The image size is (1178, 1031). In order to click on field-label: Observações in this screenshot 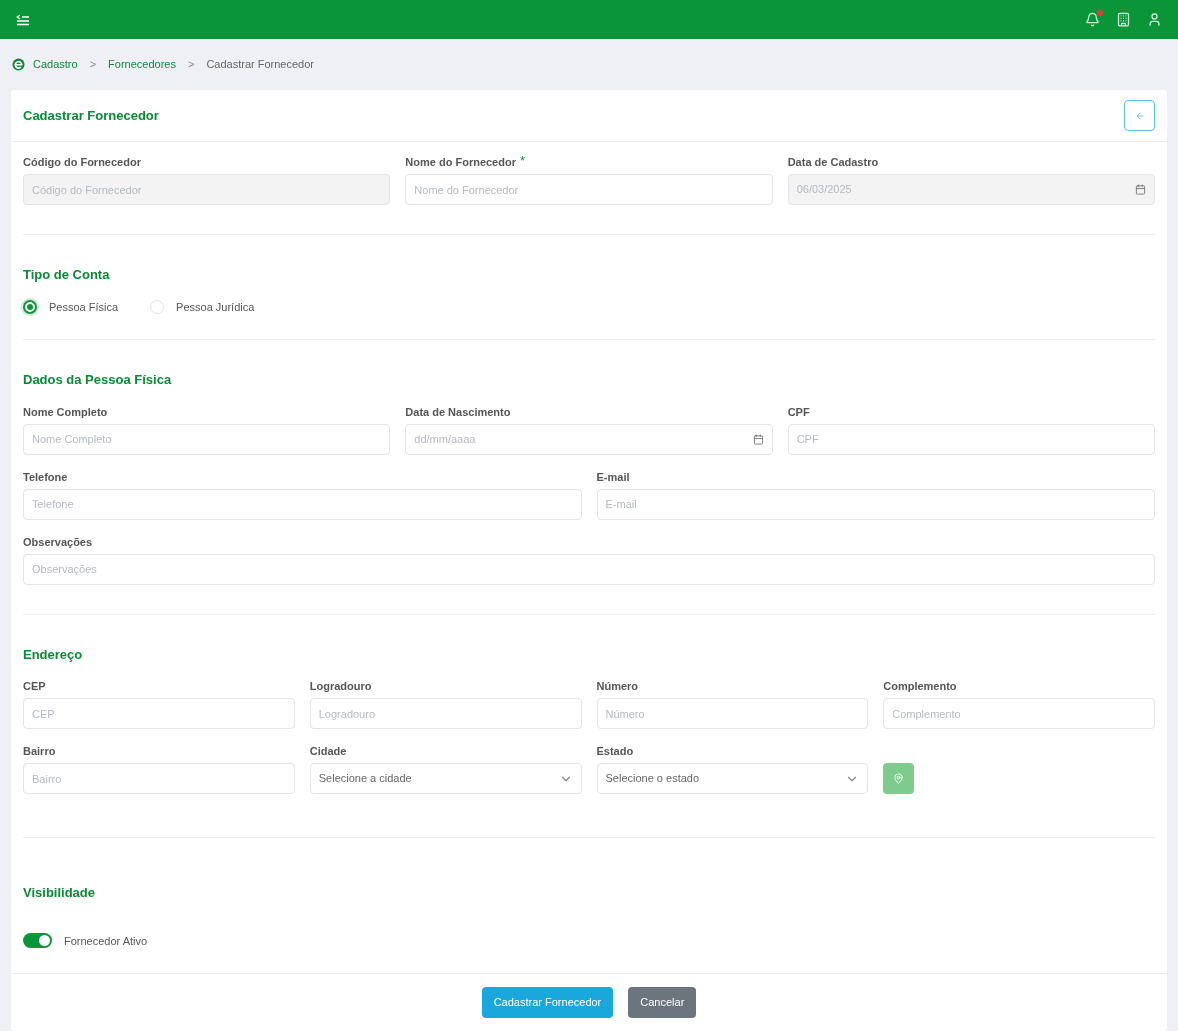, I will do `click(58, 542)`.